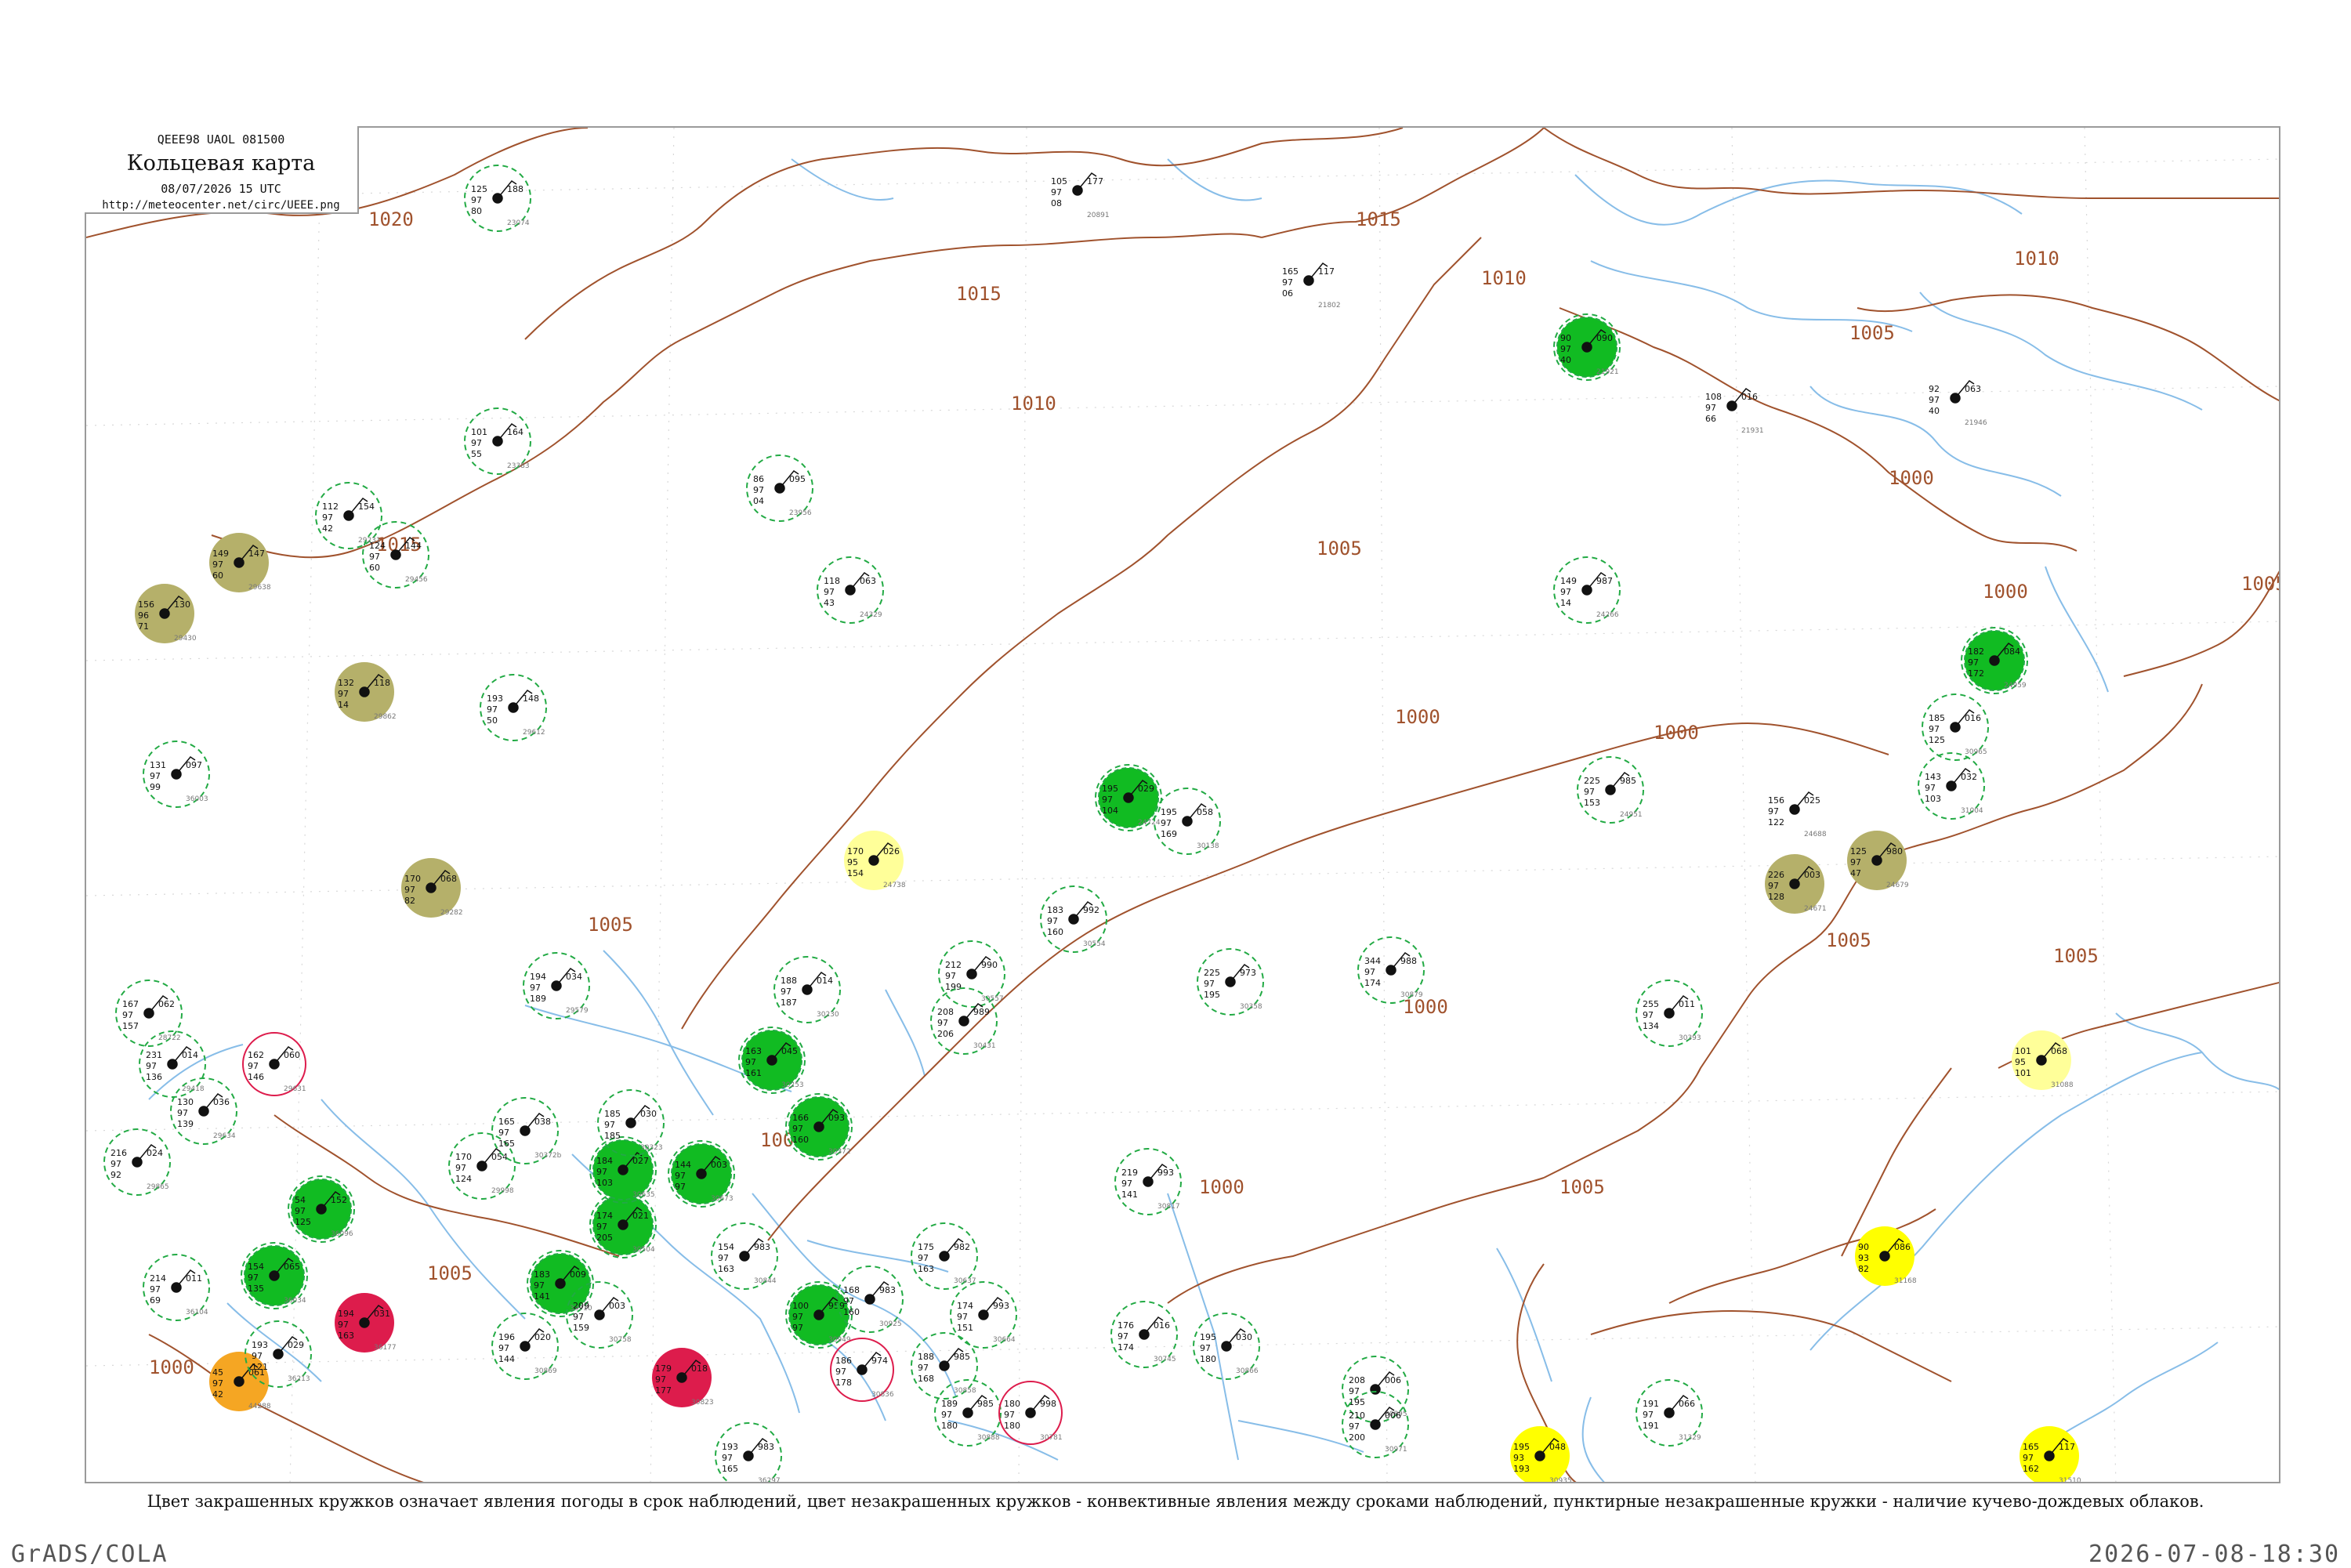  I want to click on station-30935: 19593193 048 30935, so click(1541, 1455).